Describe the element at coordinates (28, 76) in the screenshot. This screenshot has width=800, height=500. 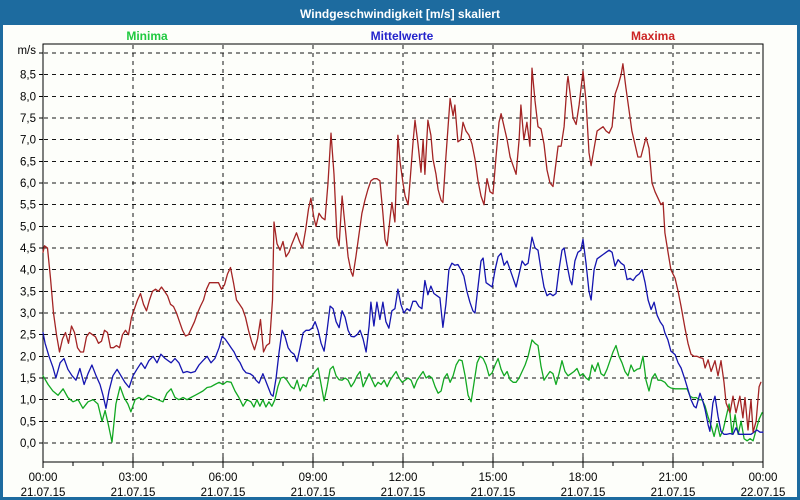
I see `svg-text: 8,5` at that location.